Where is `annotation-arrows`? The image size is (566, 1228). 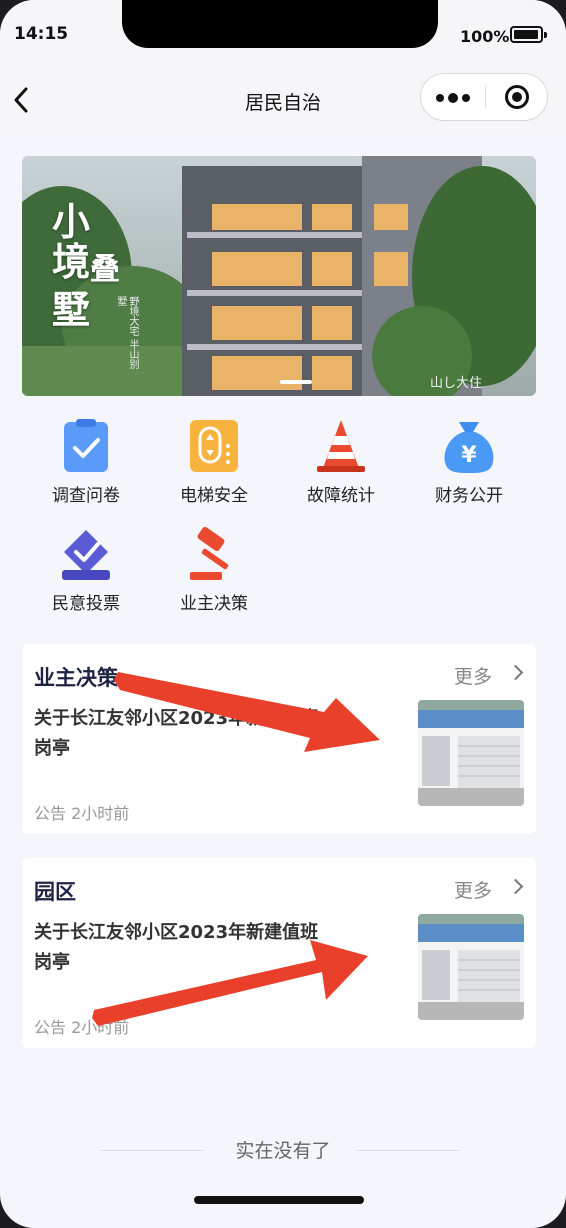
annotation-arrows is located at coordinates (236, 849).